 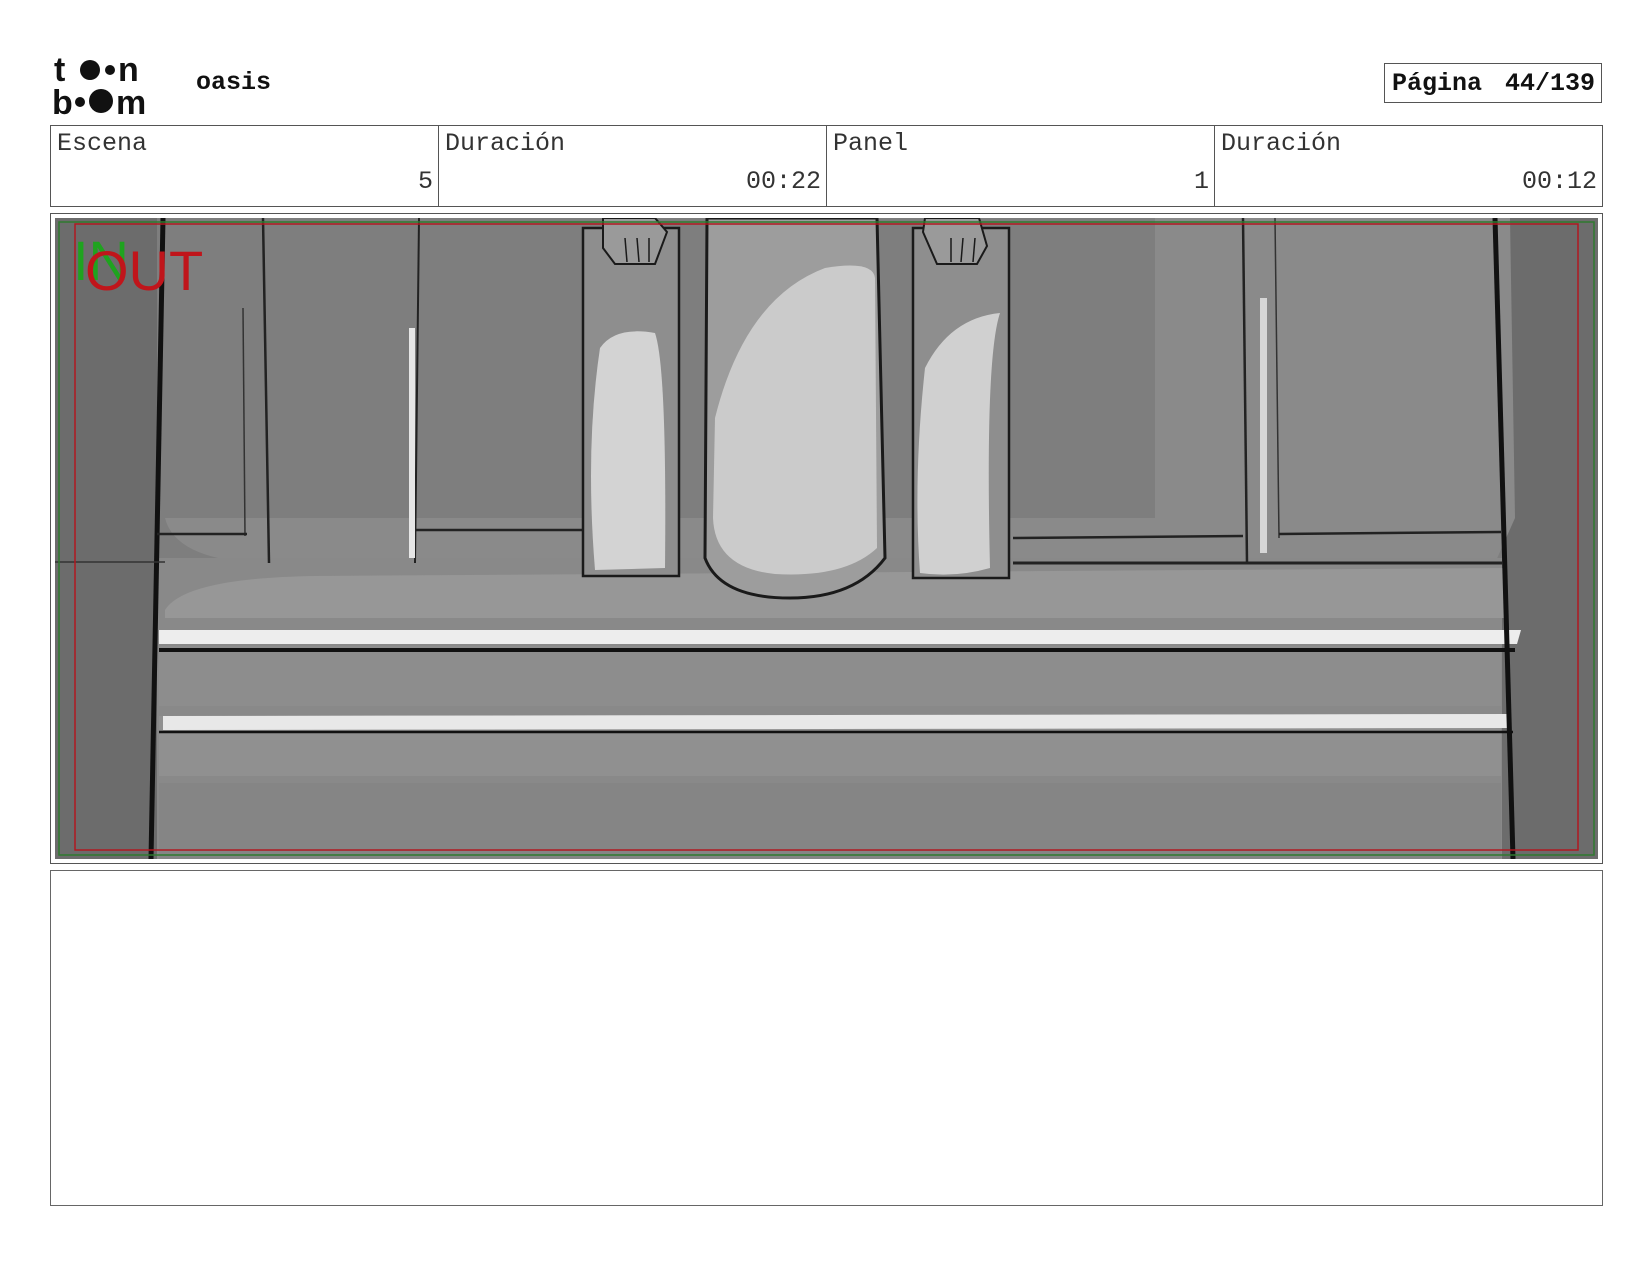 What do you see at coordinates (144, 270) in the screenshot?
I see `out-marker: OUT` at bounding box center [144, 270].